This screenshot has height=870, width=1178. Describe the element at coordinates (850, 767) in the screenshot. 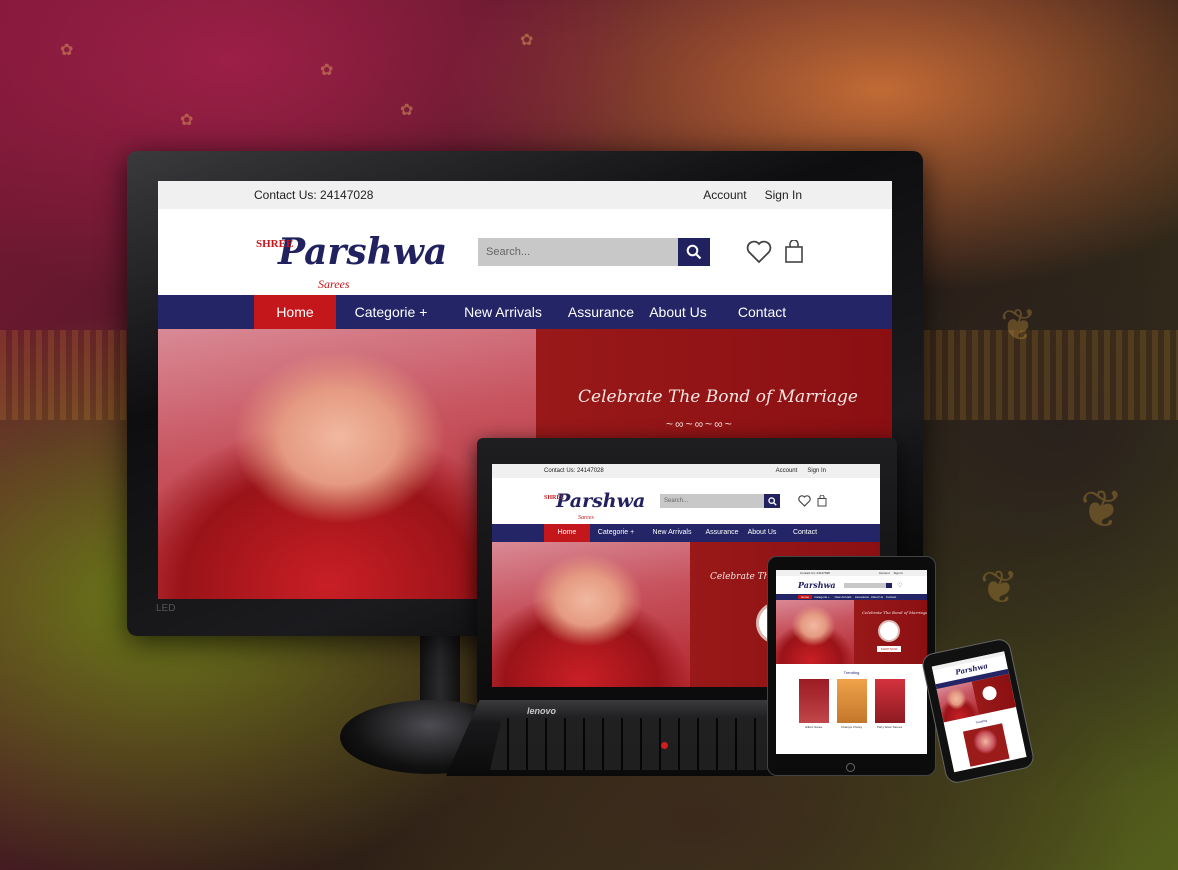

I see `tablet-home-button` at that location.